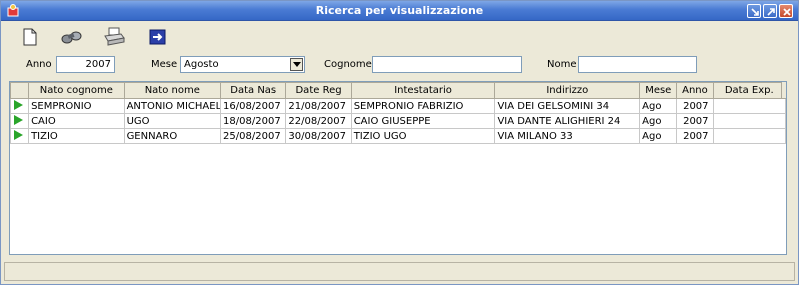  I want to click on exit-arrow-icon, so click(157, 37).